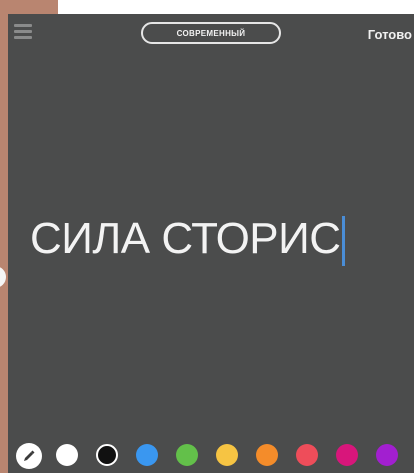 The width and height of the screenshot is (414, 473). What do you see at coordinates (67, 455) in the screenshot?
I see `color-swatch-white` at bounding box center [67, 455].